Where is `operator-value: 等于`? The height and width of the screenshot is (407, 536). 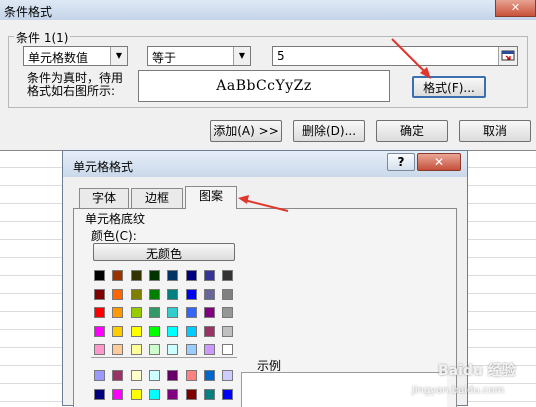 operator-value: 等于 is located at coordinates (164, 58).